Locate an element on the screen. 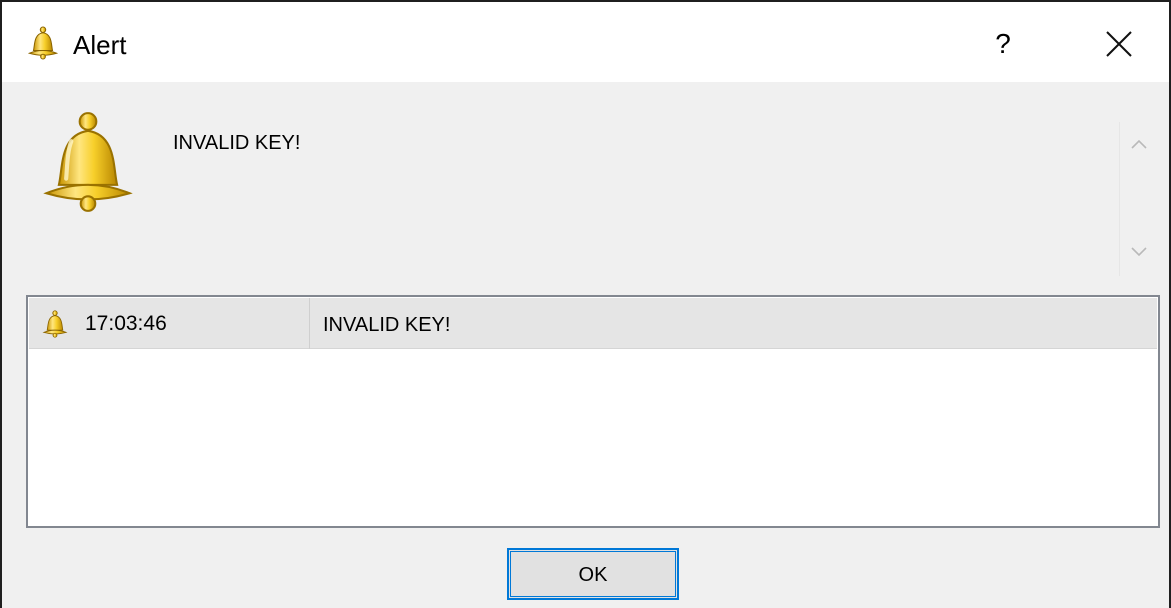 The height and width of the screenshot is (608, 1171). message-scrollbar is located at coordinates (1138, 199).